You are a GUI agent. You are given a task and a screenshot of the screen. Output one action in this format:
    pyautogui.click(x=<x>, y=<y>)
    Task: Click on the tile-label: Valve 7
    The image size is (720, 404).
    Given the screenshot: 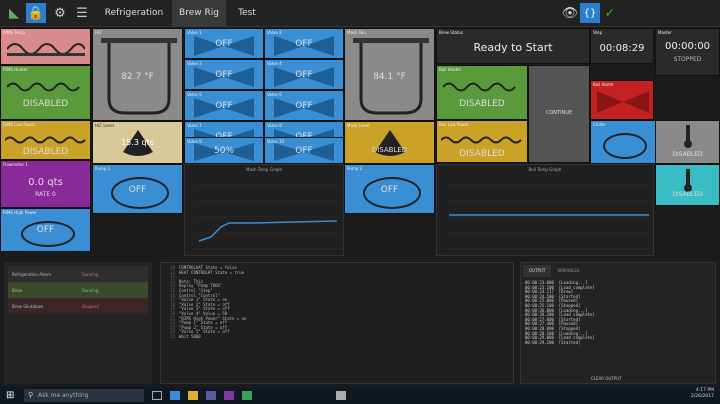 What is the action you would take?
    pyautogui.click(x=194, y=125)
    